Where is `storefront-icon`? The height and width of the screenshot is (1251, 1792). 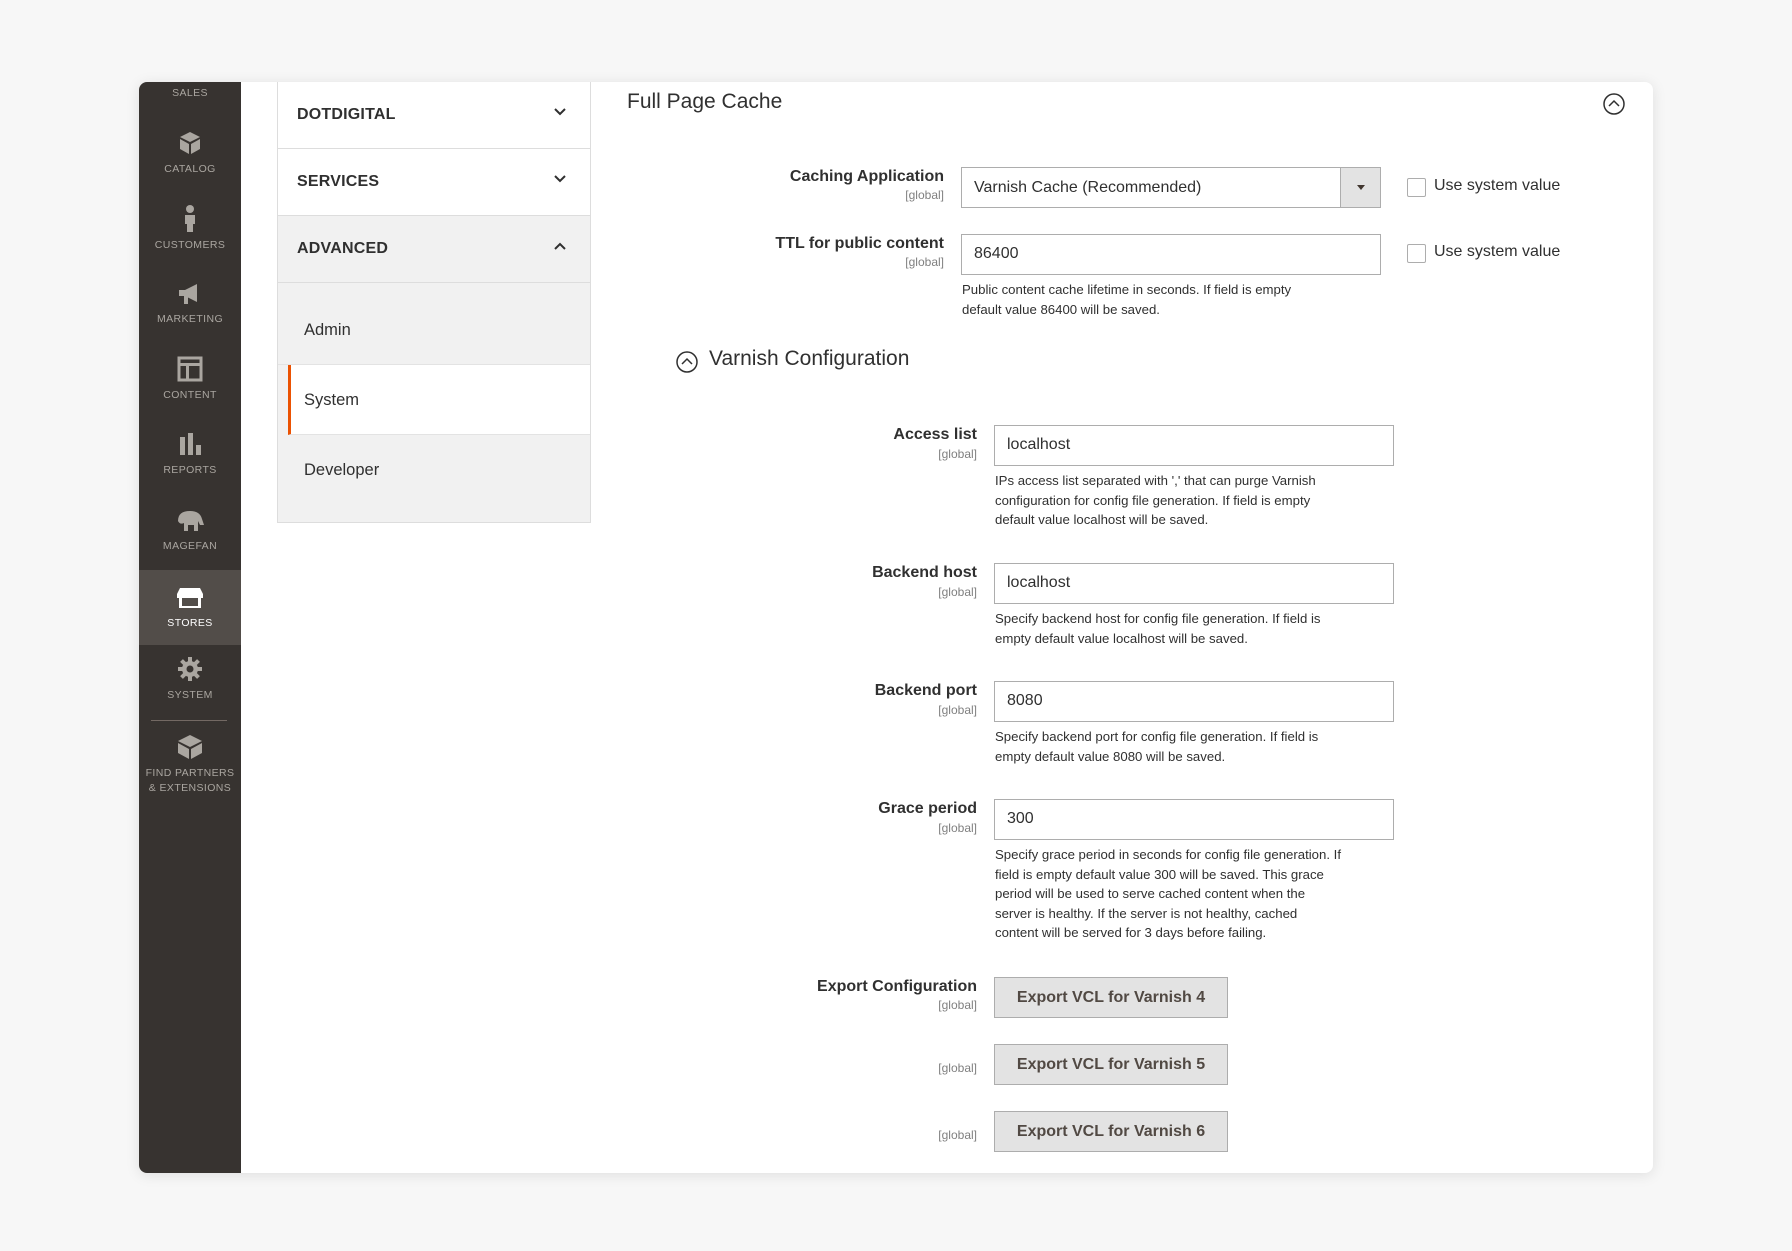
storefront-icon is located at coordinates (190, 598).